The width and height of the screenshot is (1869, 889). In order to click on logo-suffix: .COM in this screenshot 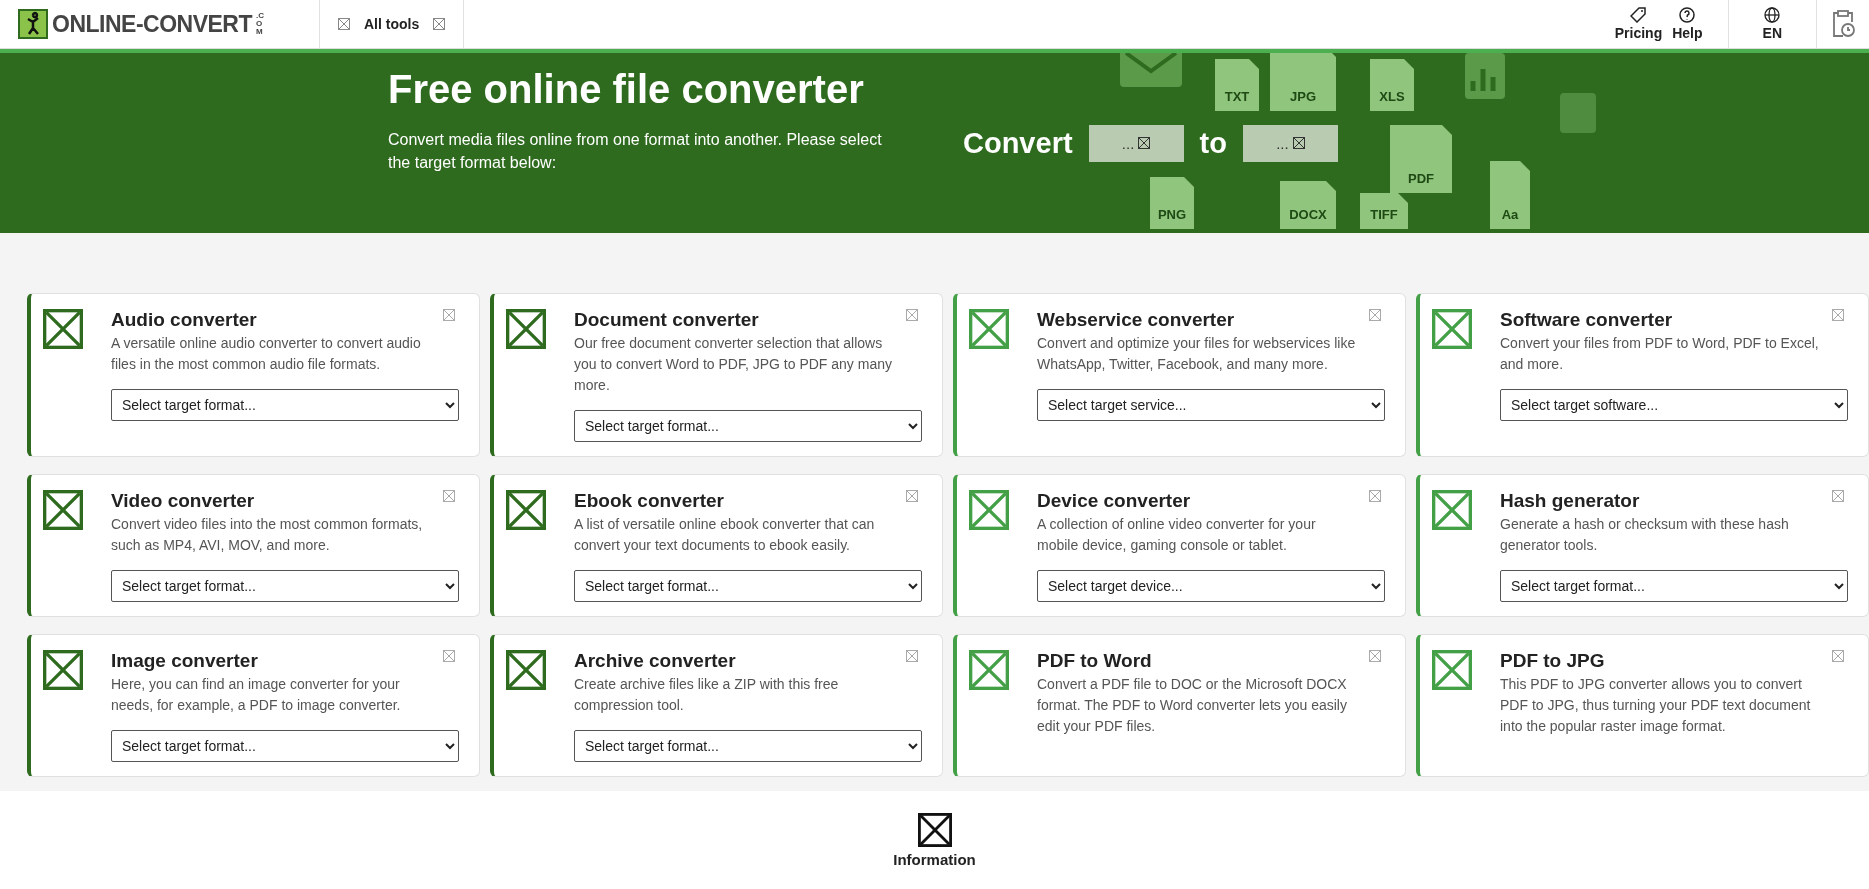, I will do `click(260, 24)`.